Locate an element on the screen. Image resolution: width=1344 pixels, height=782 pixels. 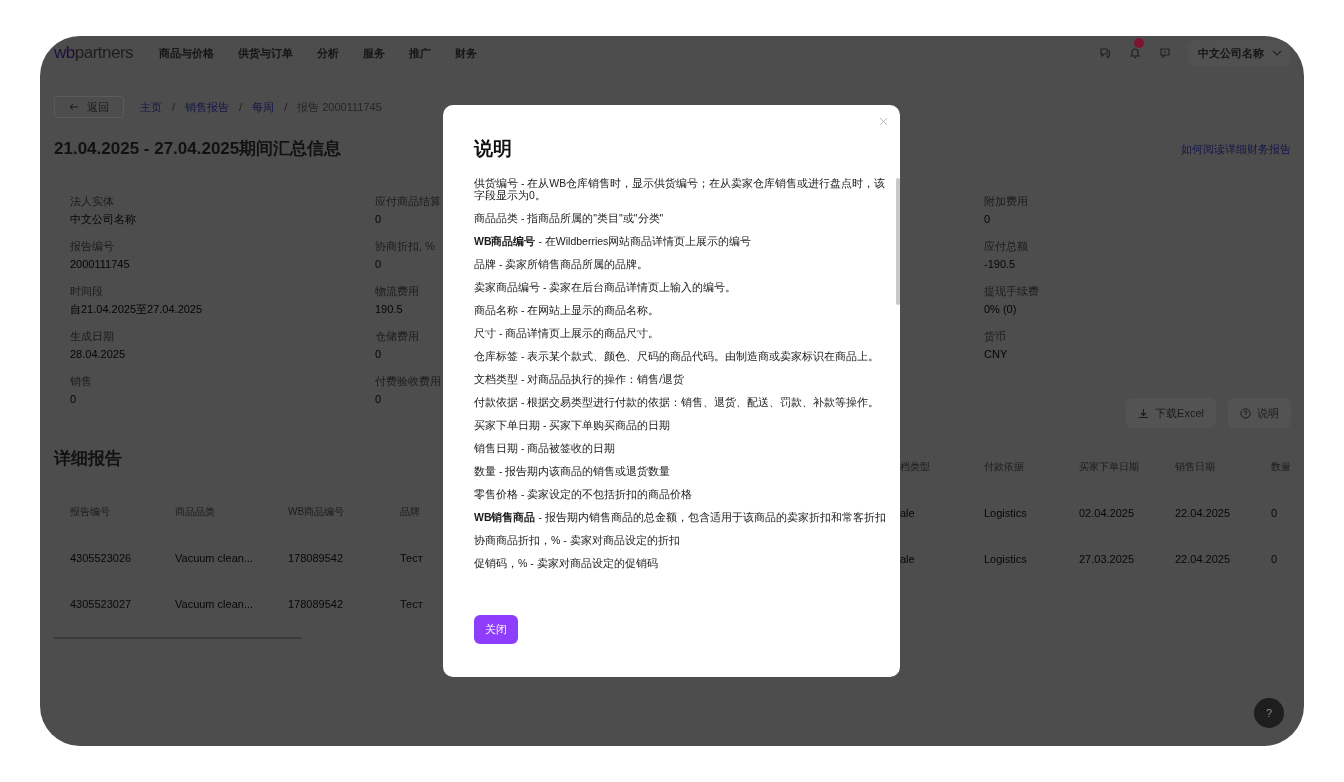
field-value: 自21.04.2025至27.04.2025 is located at coordinates (137, 309).